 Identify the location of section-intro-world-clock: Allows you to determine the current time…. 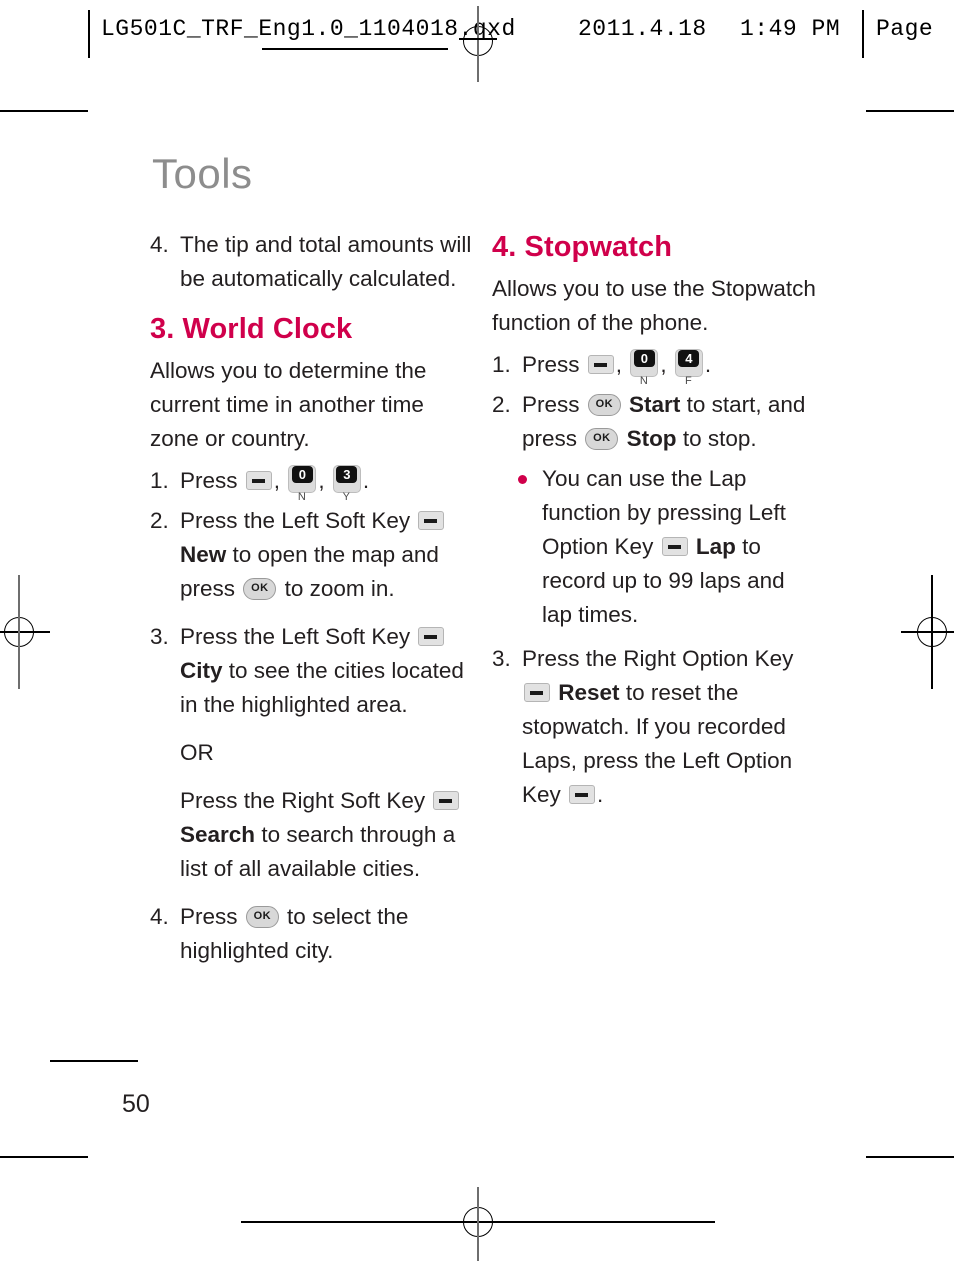
(288, 404).